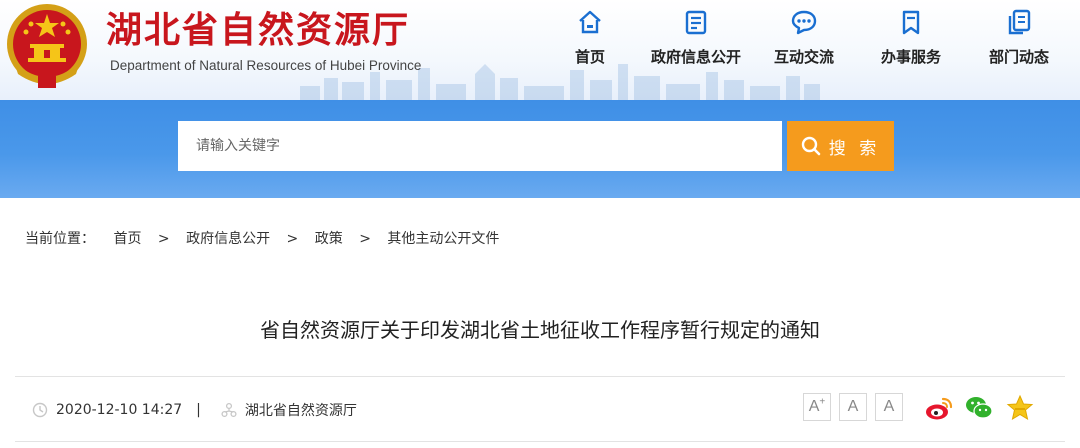  Describe the element at coordinates (480, 146) in the screenshot. I see `search-input` at that location.